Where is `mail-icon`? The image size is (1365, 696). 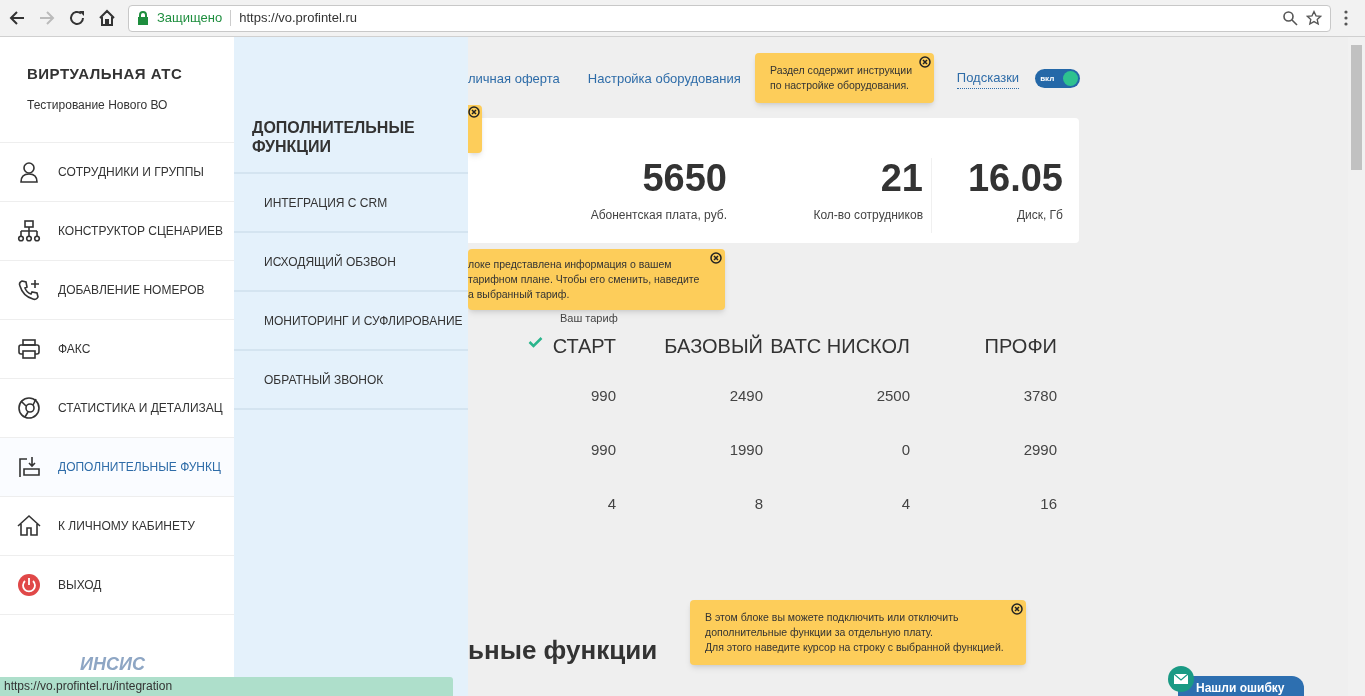
mail-icon is located at coordinates (1181, 679).